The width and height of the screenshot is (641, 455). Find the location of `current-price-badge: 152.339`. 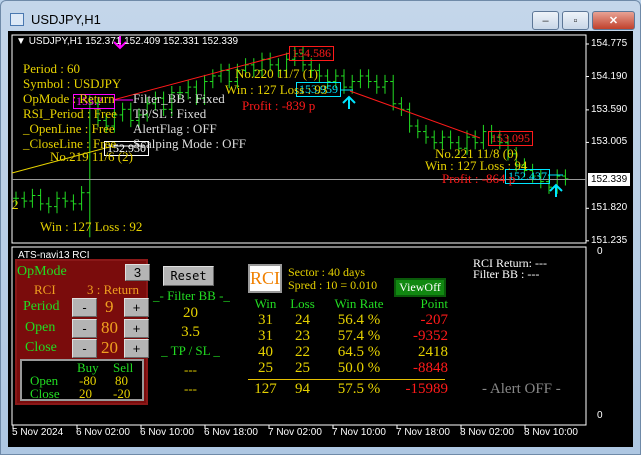

current-price-badge: 152.339 is located at coordinates (609, 180).